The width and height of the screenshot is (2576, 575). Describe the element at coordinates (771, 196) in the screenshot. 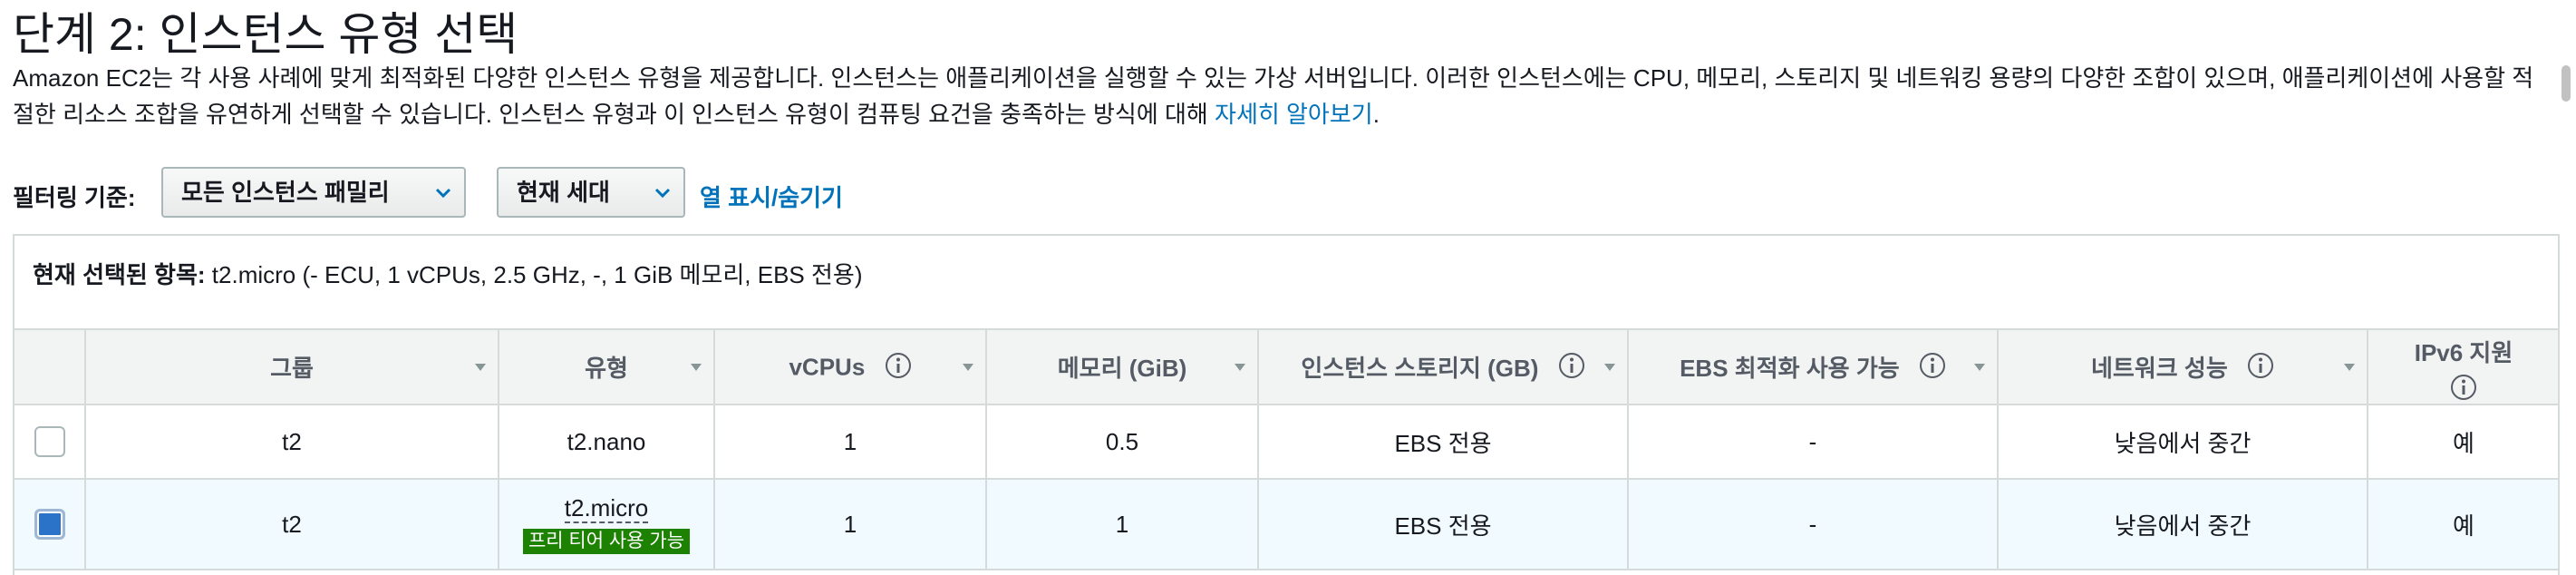

I see `show-hide-columns-link: 열 표시/숨기기` at that location.